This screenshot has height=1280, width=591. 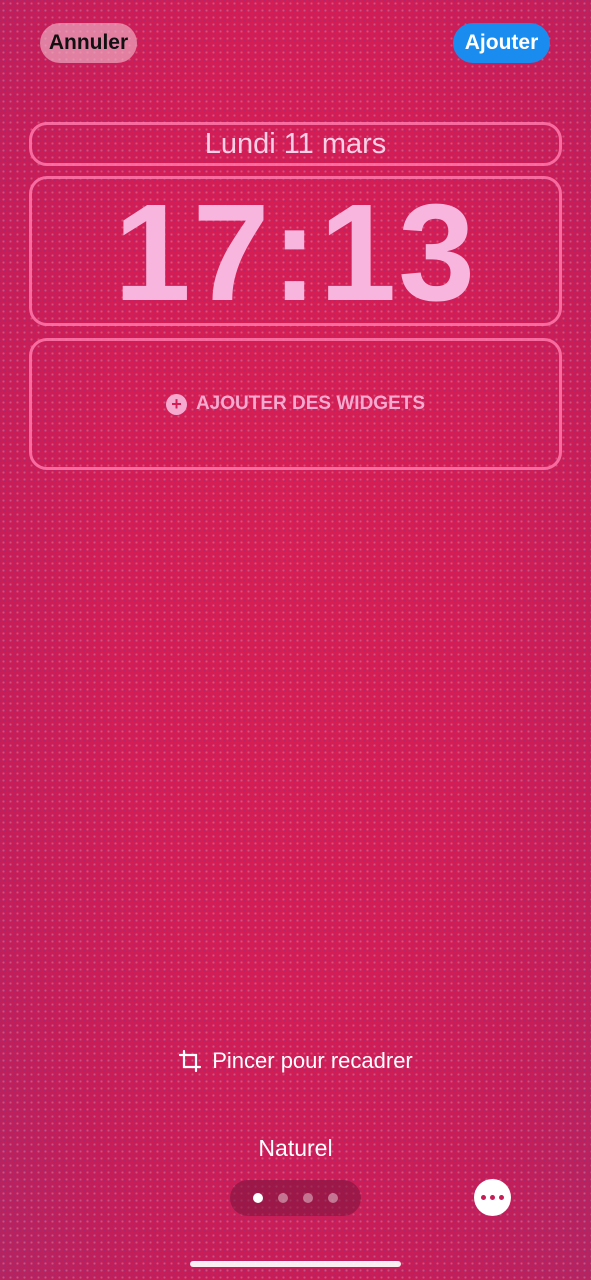 I want to click on date-widget-frame: Lundi 11 mars, so click(x=295, y=144).